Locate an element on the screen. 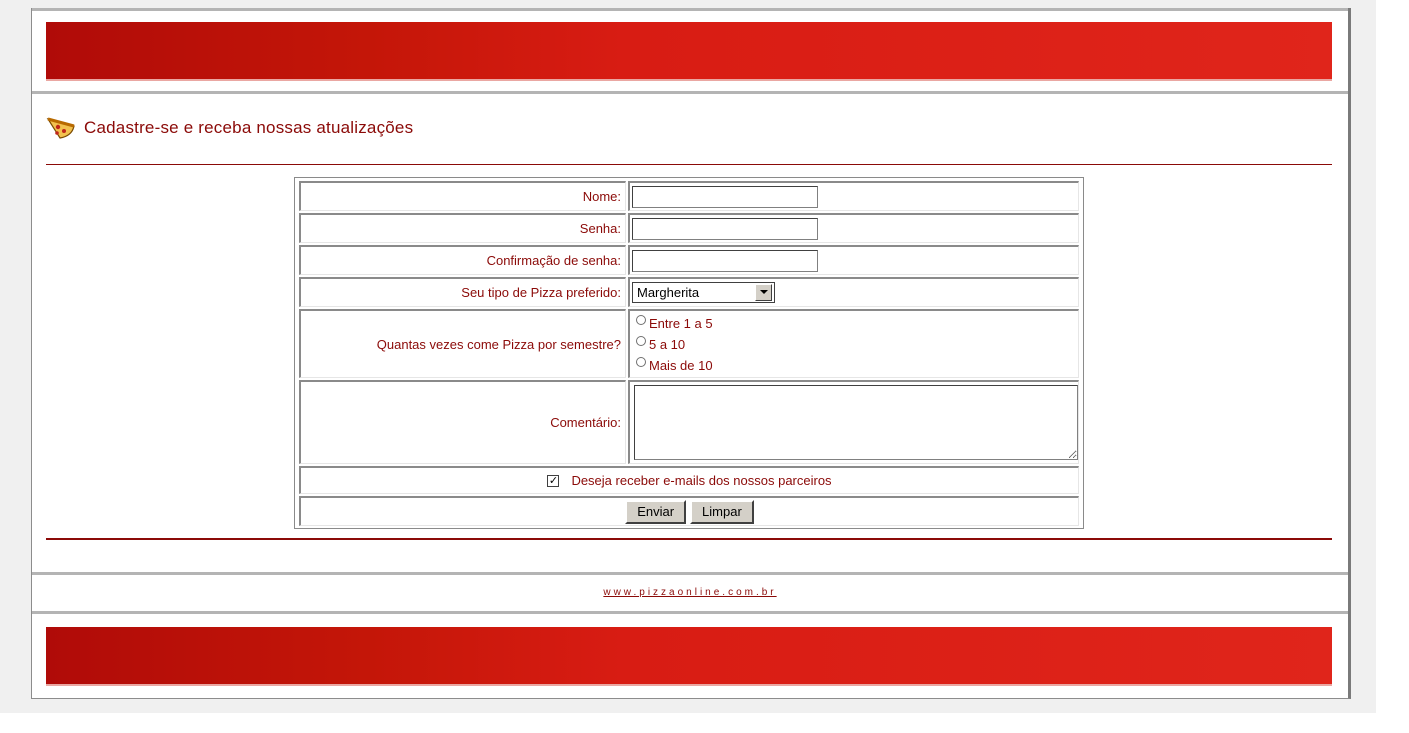 This screenshot has height=733, width=1409. reset-button: Limpar is located at coordinates (722, 511).